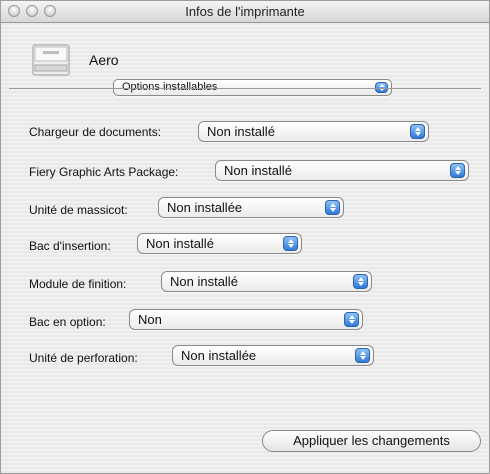 This screenshot has height=474, width=490. Describe the element at coordinates (219, 243) in the screenshot. I see `inserter-popup: Non installé` at that location.